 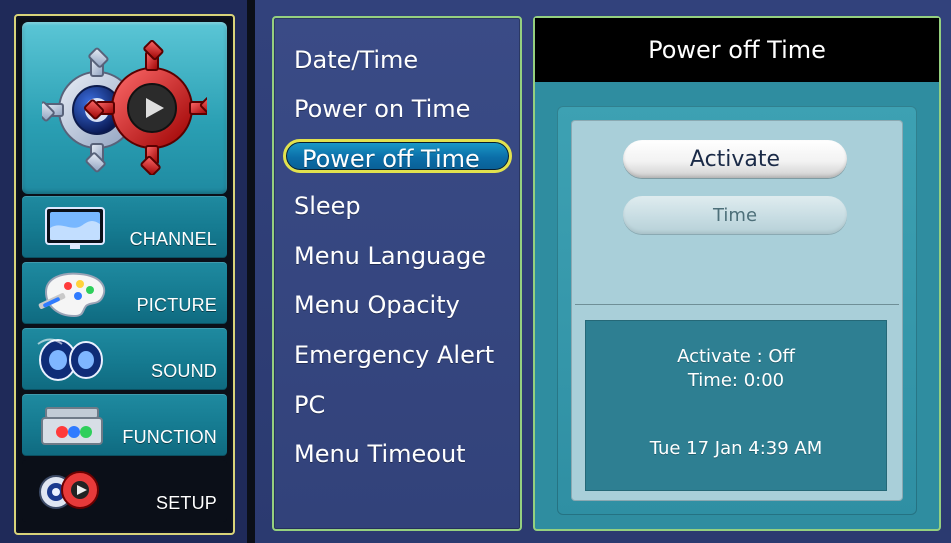 What do you see at coordinates (124, 425) in the screenshot?
I see `nav-item-function: FUNCTION` at bounding box center [124, 425].